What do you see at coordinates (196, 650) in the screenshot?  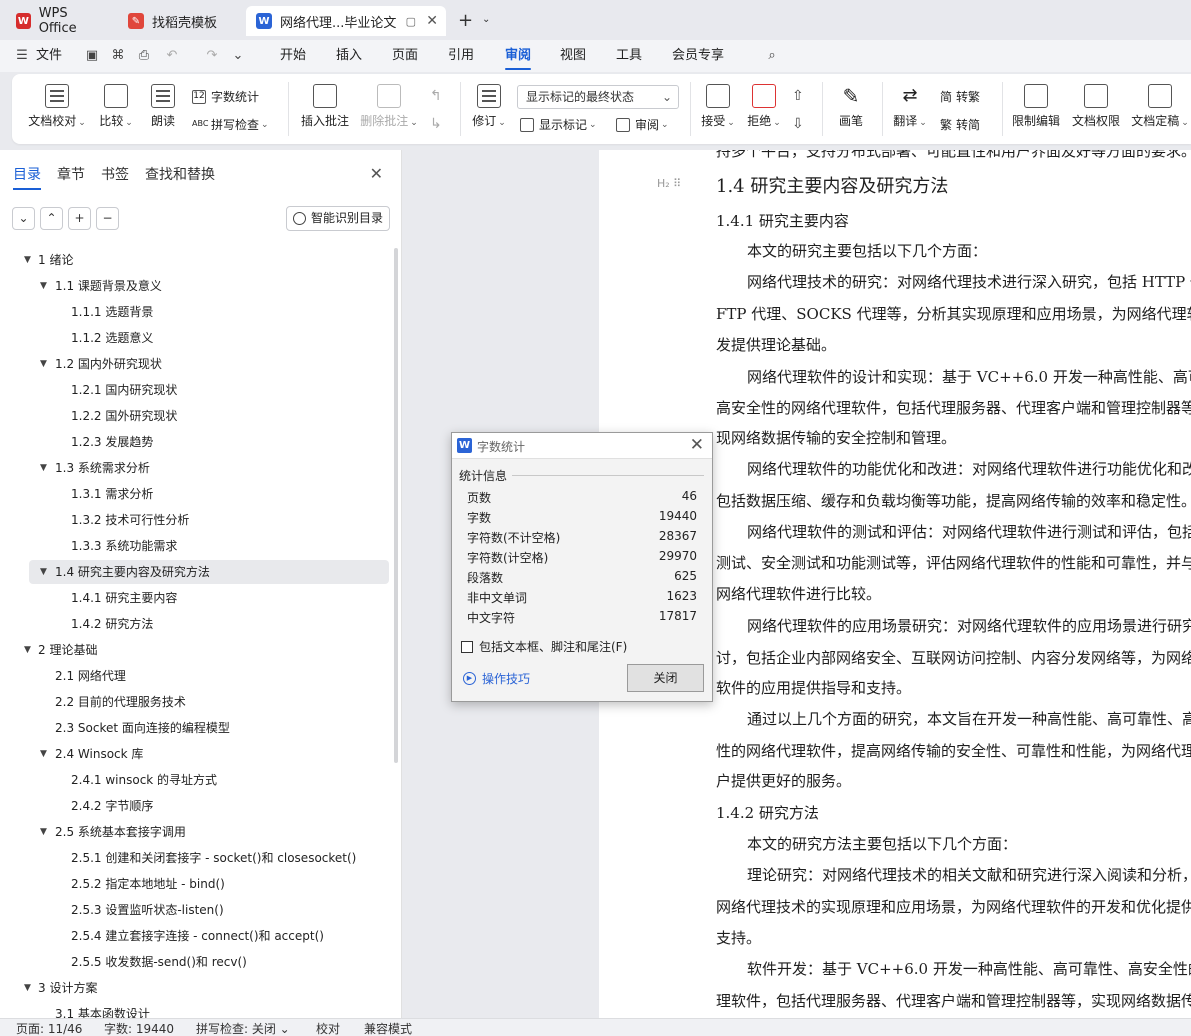 I see `toc-item: ▼ 2 理论基础` at bounding box center [196, 650].